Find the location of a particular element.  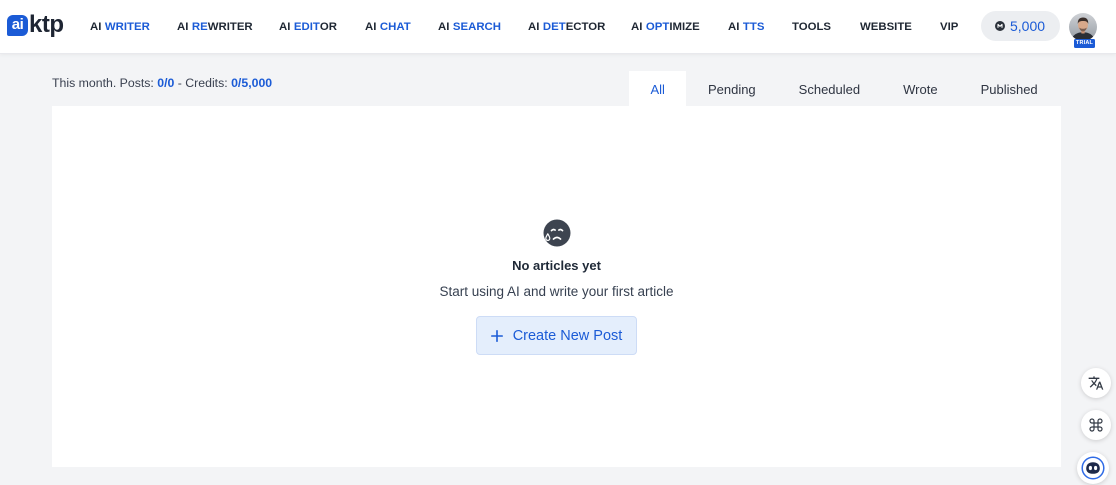

chatbot-button is located at coordinates (1093, 468).